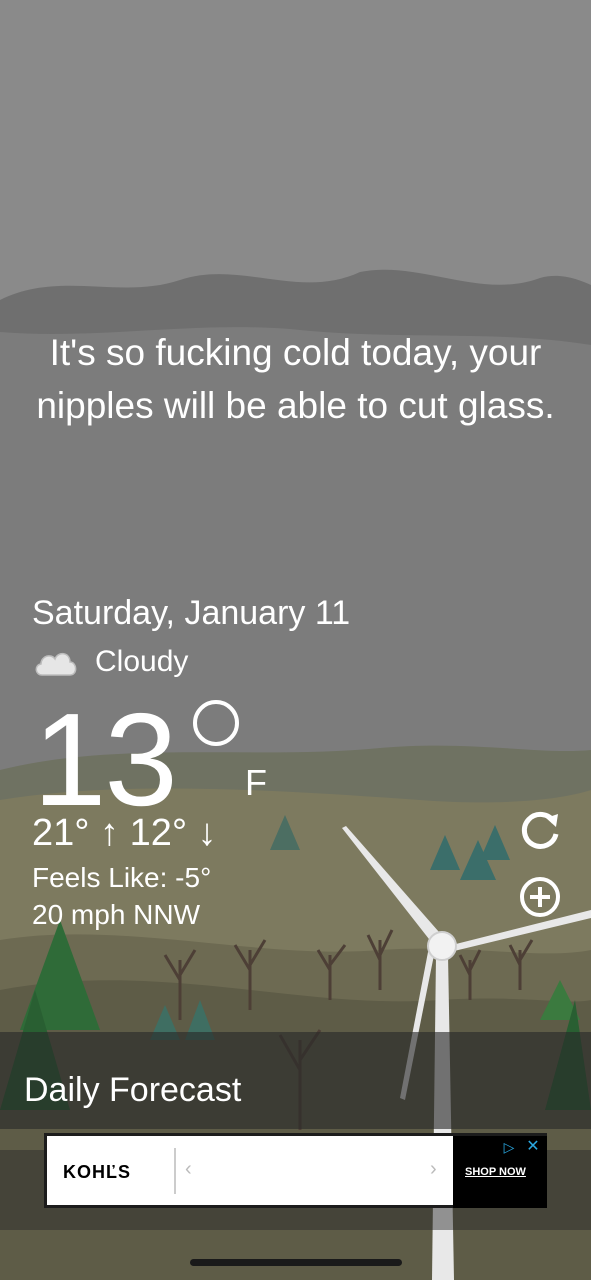 The width and height of the screenshot is (591, 1280). Describe the element at coordinates (216, 723) in the screenshot. I see `degree-symbol` at that location.